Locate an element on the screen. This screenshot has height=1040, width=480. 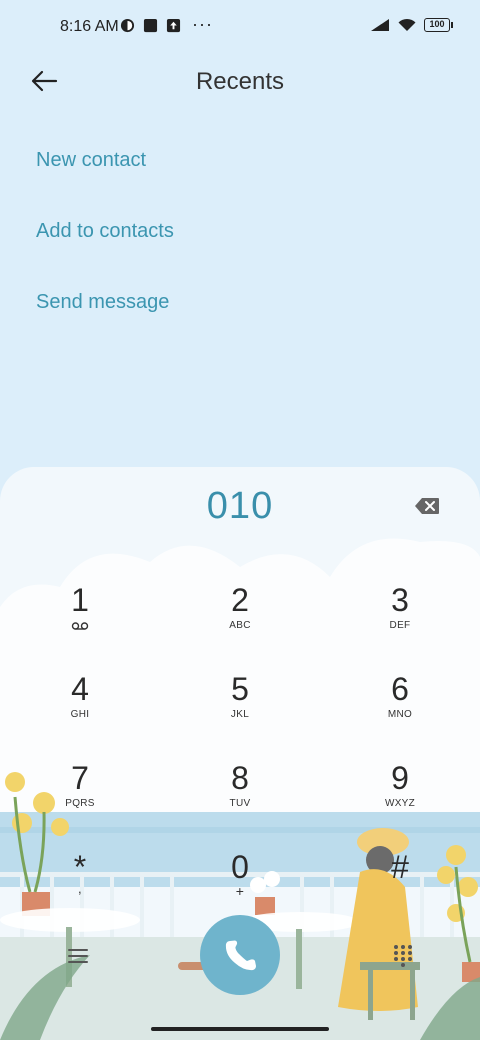
key-letters: JKL is located at coordinates (240, 714).